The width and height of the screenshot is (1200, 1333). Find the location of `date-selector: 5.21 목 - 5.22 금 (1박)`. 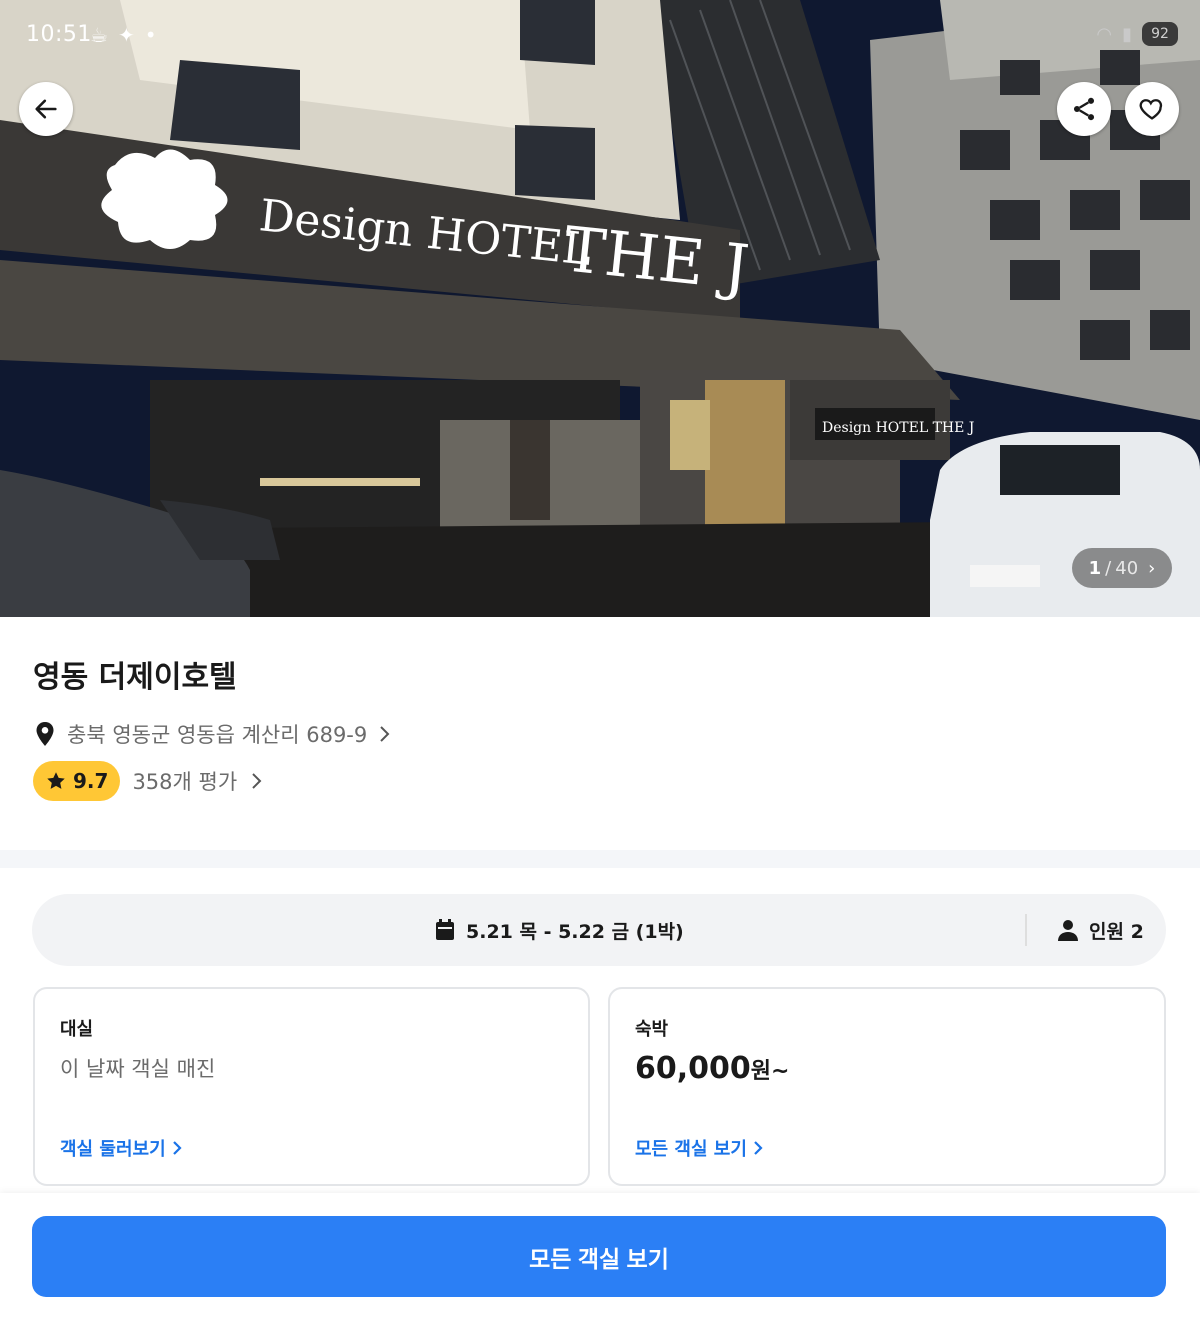

date-selector: 5.21 목 - 5.22 금 (1박) is located at coordinates (559, 930).